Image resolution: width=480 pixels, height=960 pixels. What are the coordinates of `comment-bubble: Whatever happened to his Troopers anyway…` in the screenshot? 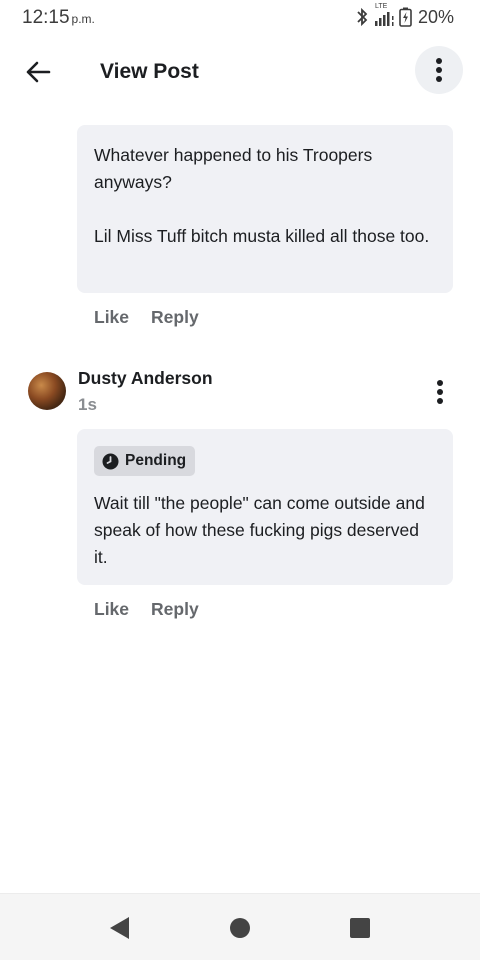 It's located at (265, 209).